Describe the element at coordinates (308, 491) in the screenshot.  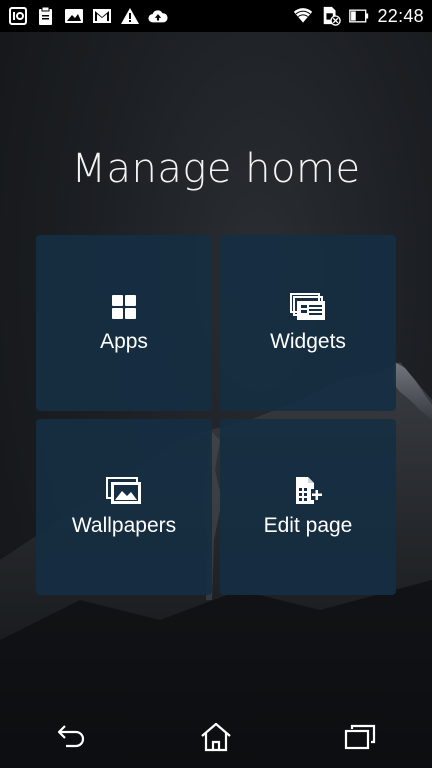
I see `edit-page-icon` at that location.